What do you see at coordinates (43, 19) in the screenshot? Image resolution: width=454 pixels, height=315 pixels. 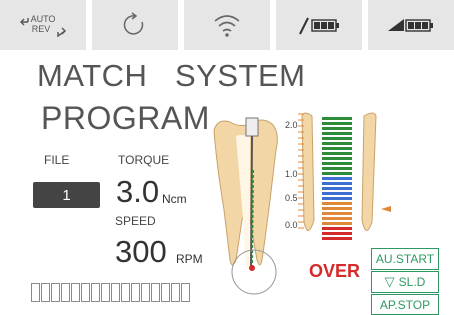 I see `auto-label: AUTO` at bounding box center [43, 19].